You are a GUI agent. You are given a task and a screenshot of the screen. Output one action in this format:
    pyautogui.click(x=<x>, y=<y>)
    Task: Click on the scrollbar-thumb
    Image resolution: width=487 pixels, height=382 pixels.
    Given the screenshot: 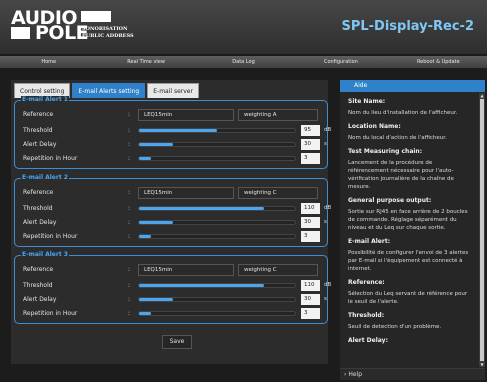 What is the action you would take?
    pyautogui.click(x=482, y=230)
    